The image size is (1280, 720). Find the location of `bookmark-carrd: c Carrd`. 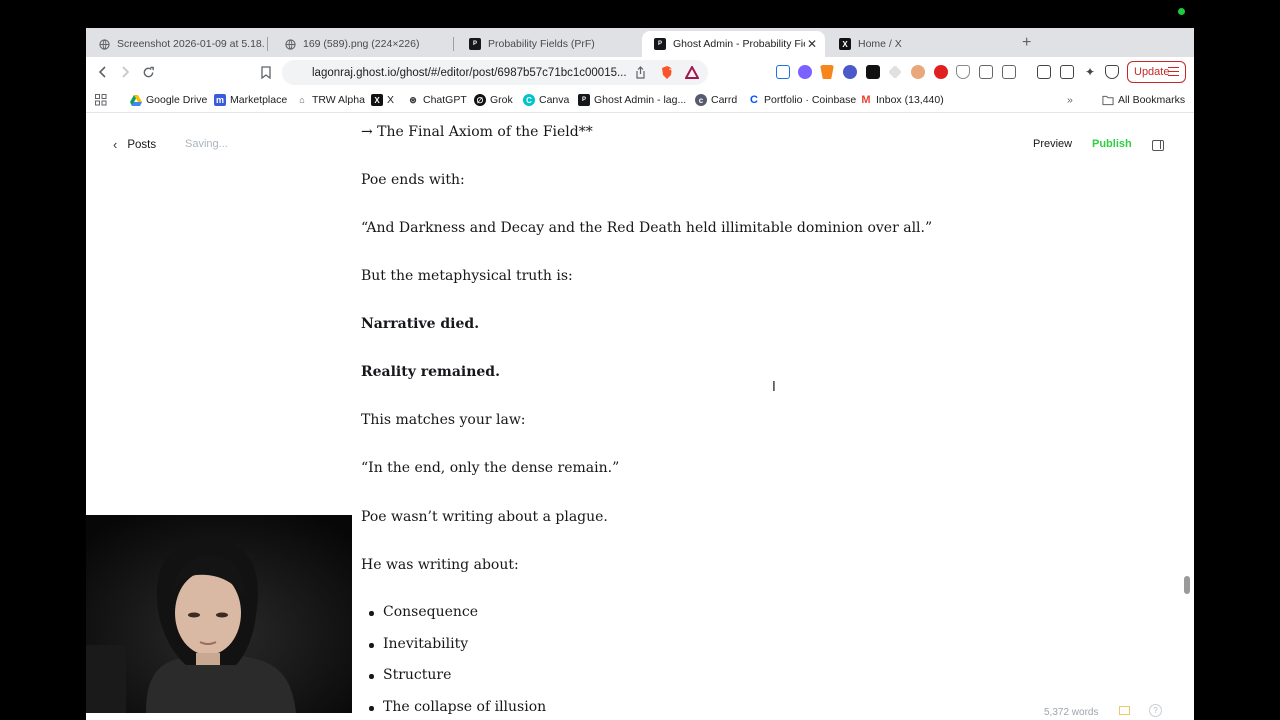

bookmark-carrd: c Carrd is located at coordinates (716, 100).